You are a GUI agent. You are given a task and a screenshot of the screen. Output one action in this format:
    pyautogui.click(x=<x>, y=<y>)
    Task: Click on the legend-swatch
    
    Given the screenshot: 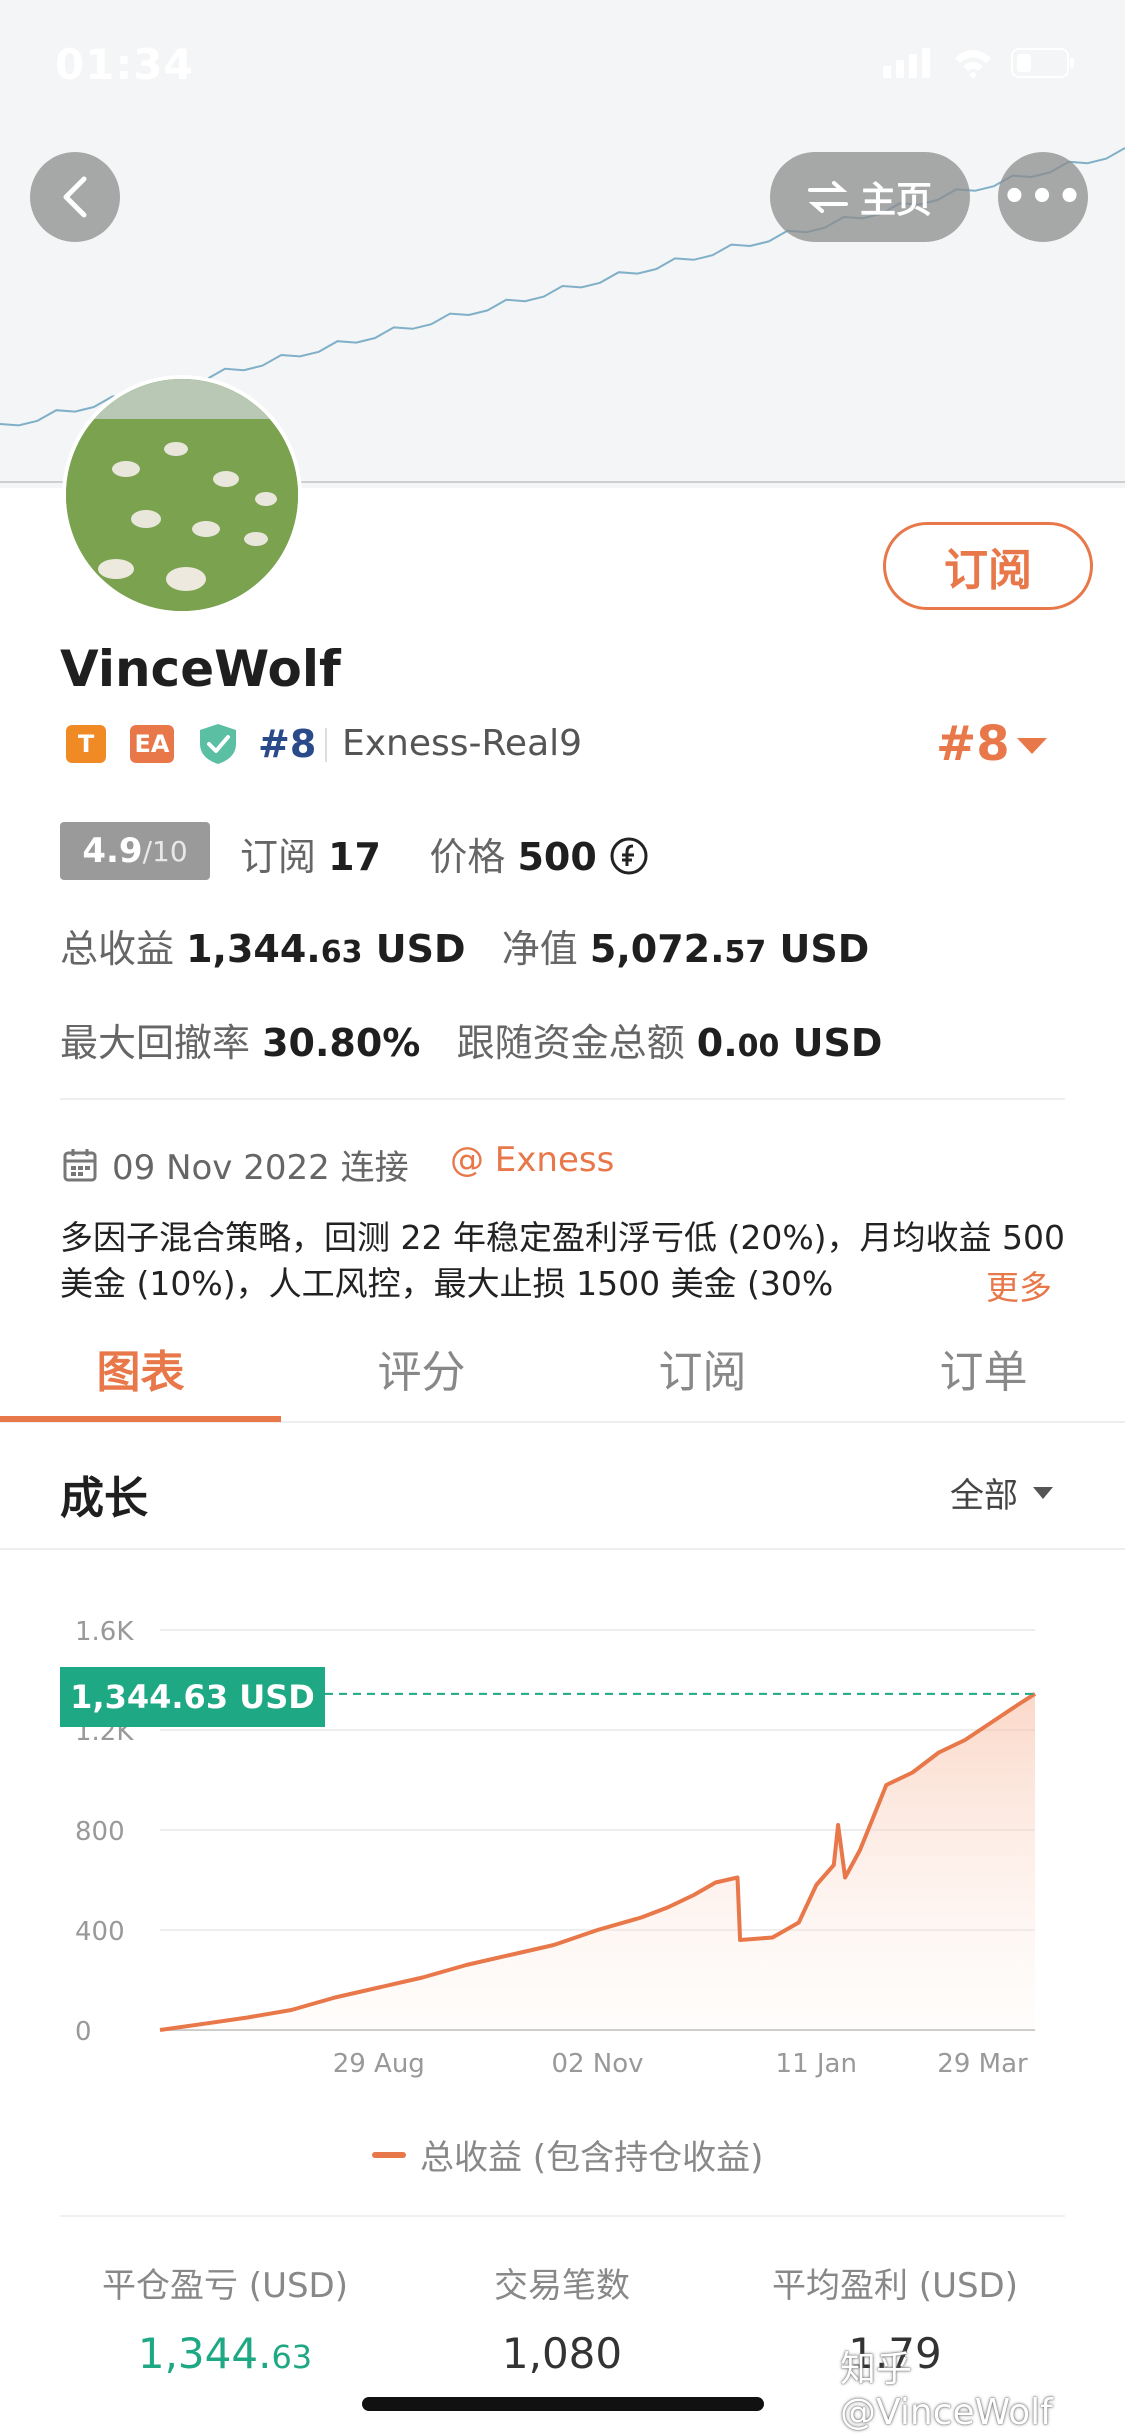 What is the action you would take?
    pyautogui.click(x=389, y=2154)
    